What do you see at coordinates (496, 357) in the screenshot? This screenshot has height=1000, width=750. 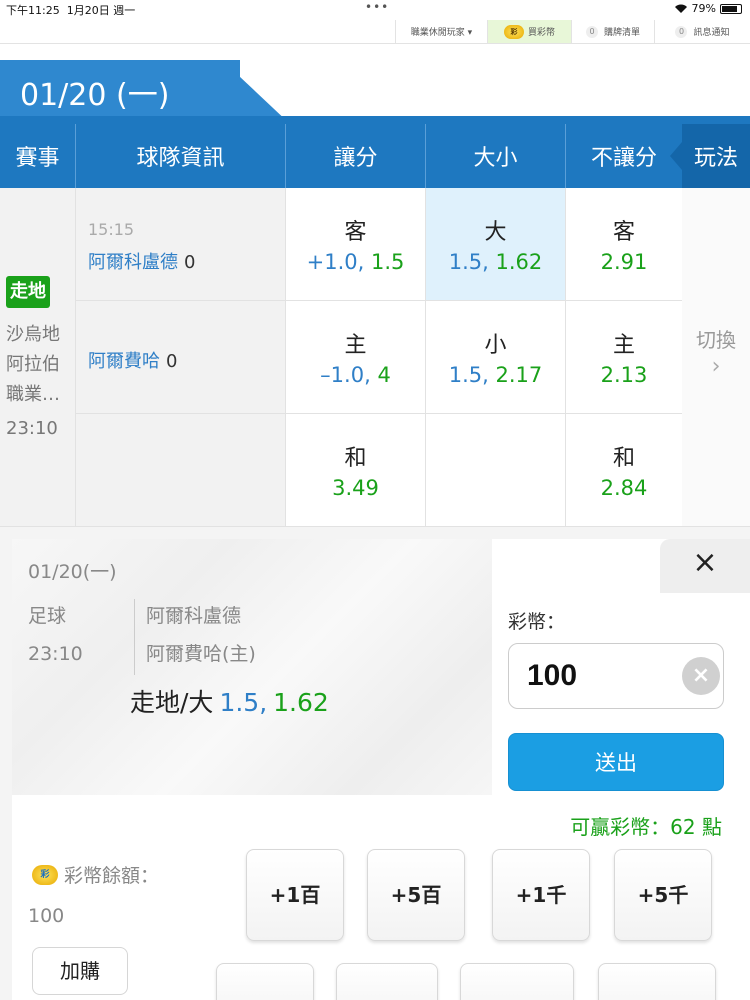 I see `odds-under: 小 1.5, 2.17` at bounding box center [496, 357].